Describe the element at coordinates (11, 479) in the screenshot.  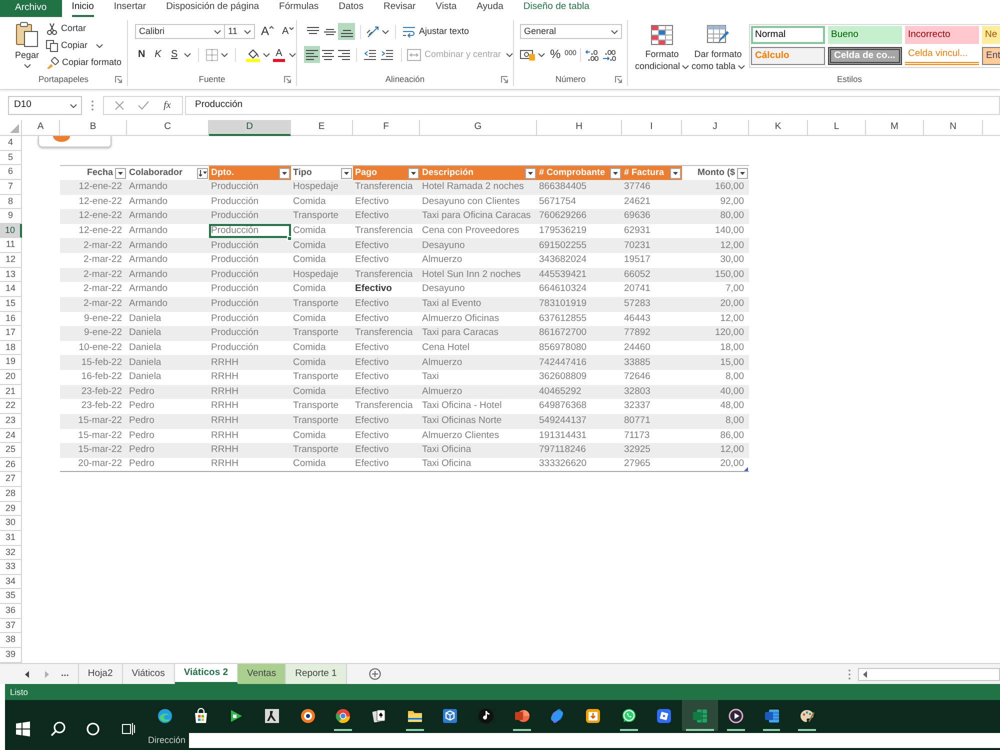
I see `row-number: 27` at that location.